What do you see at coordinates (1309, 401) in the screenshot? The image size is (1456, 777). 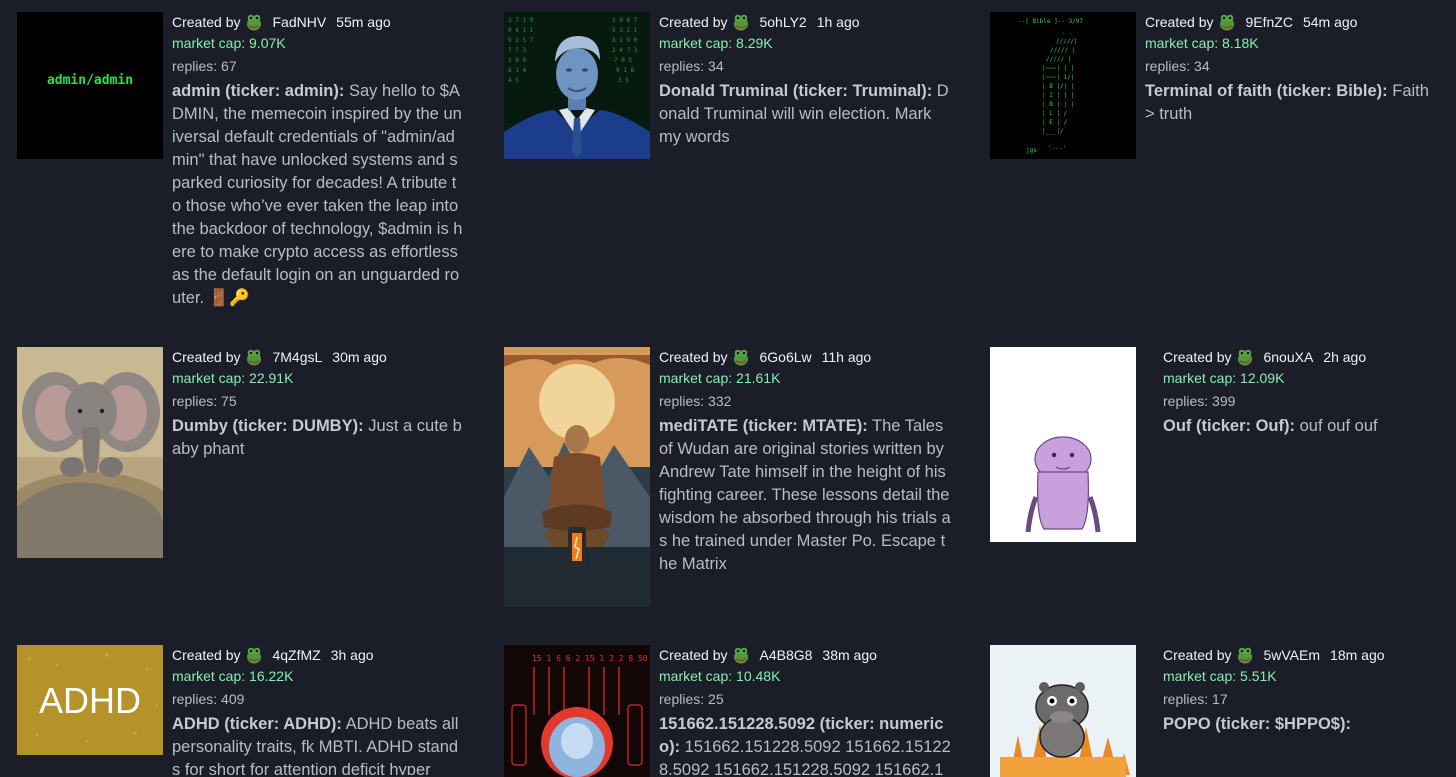 I see `replies: replies: 399` at bounding box center [1309, 401].